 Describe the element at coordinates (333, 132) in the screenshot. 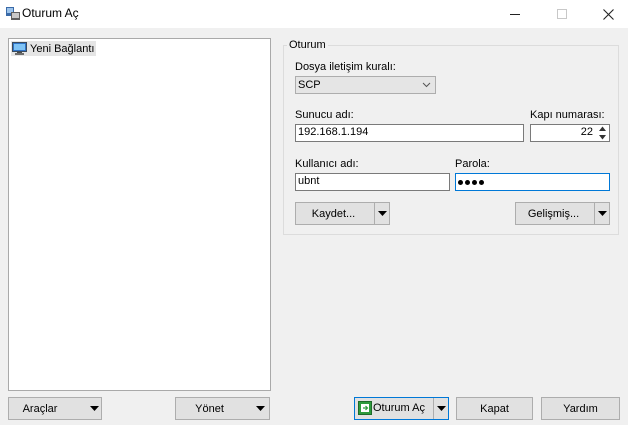

I see `host-value: 192.168.1.194` at that location.